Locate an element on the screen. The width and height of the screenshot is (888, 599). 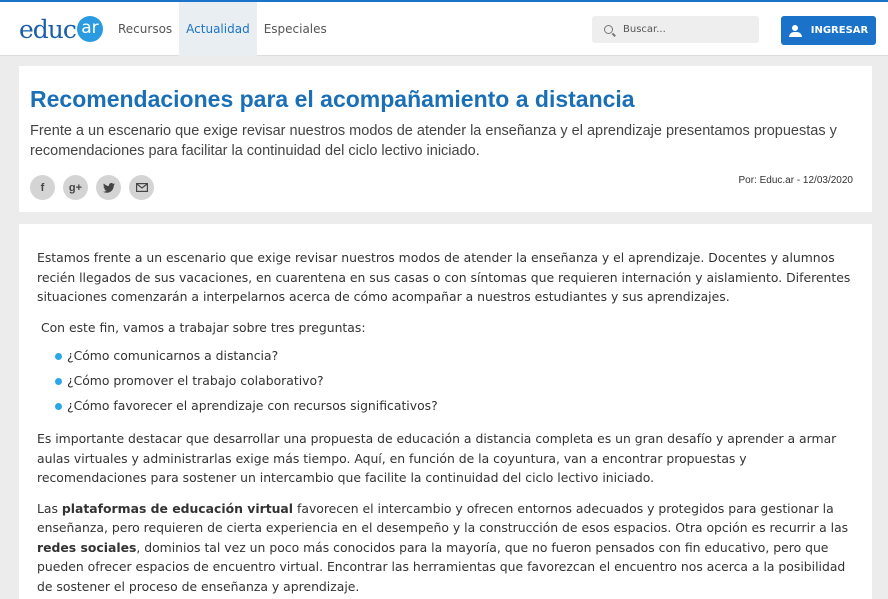
google-plus-icon: g+ is located at coordinates (75, 187).